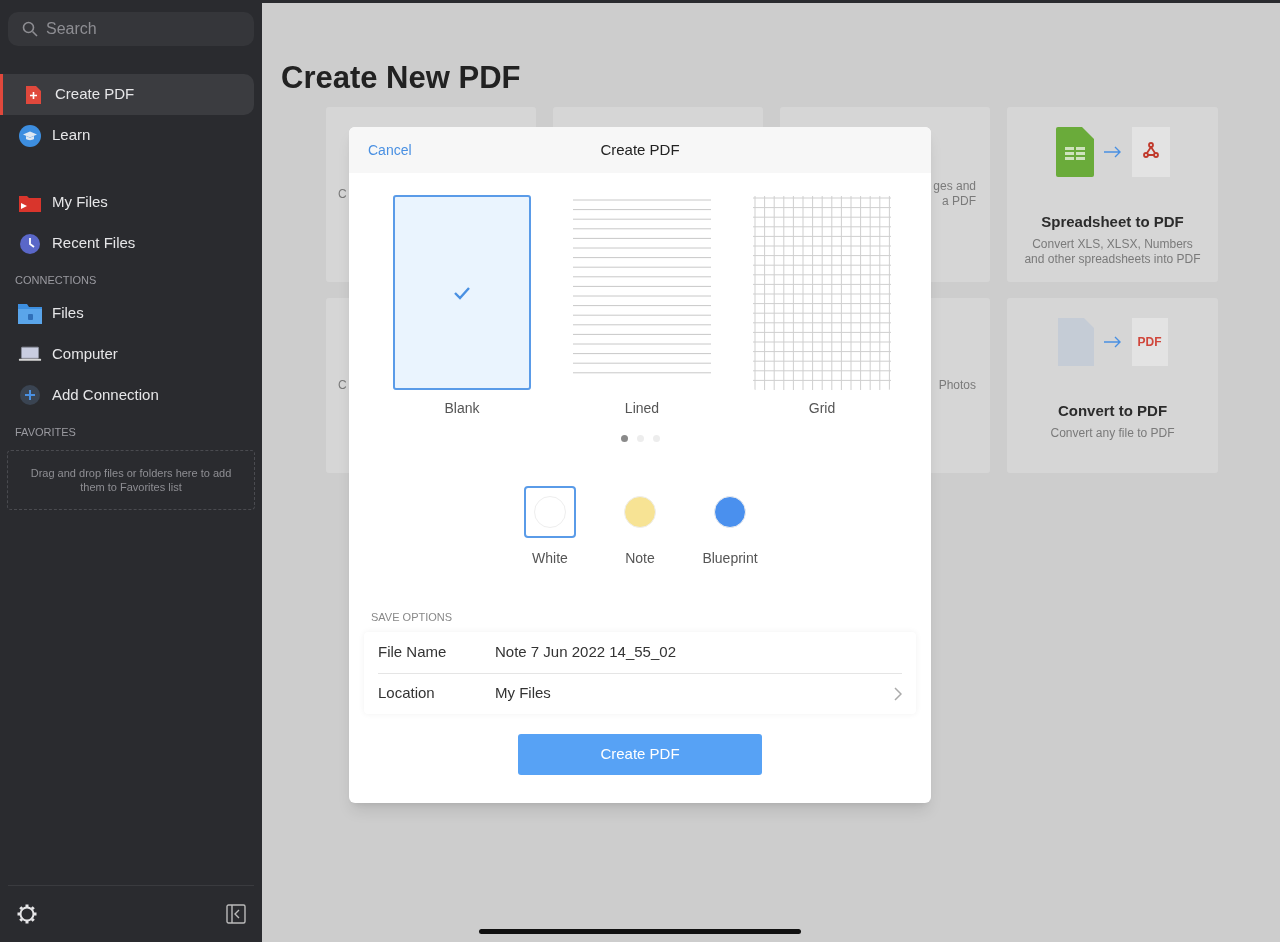  Describe the element at coordinates (462, 408) in the screenshot. I see `template-label: Blank` at that location.